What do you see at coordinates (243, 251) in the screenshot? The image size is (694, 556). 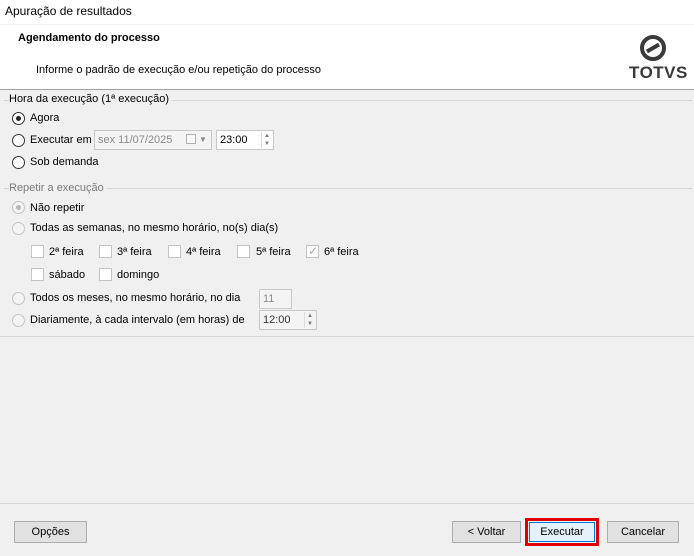 I see `checkbox-thursday` at bounding box center [243, 251].